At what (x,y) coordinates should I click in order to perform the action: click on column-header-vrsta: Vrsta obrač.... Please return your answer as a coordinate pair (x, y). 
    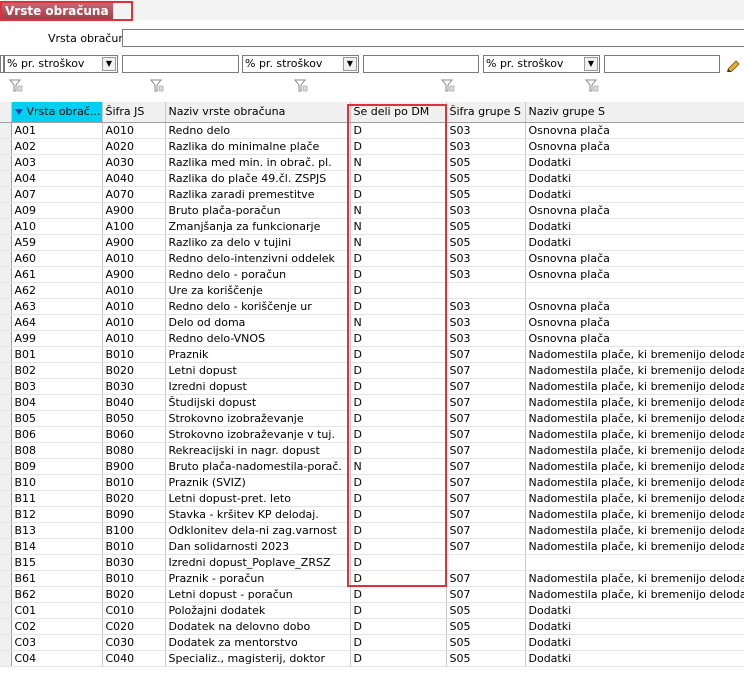
    Looking at the image, I should click on (57, 112).